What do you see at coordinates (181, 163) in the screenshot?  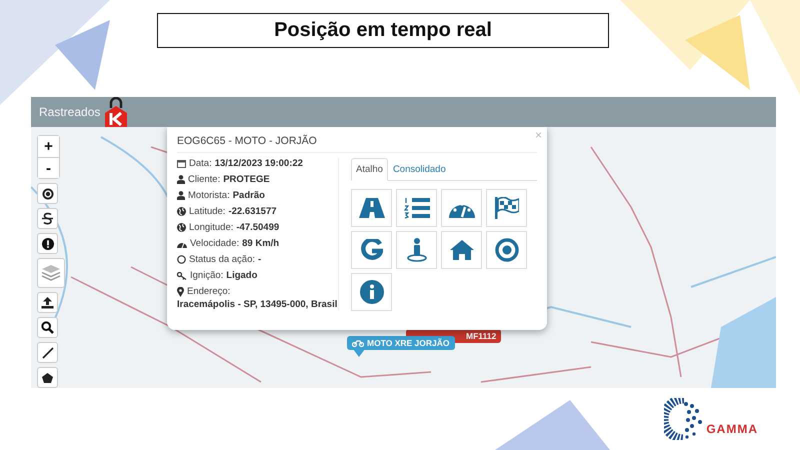 I see `calendar-icon` at bounding box center [181, 163].